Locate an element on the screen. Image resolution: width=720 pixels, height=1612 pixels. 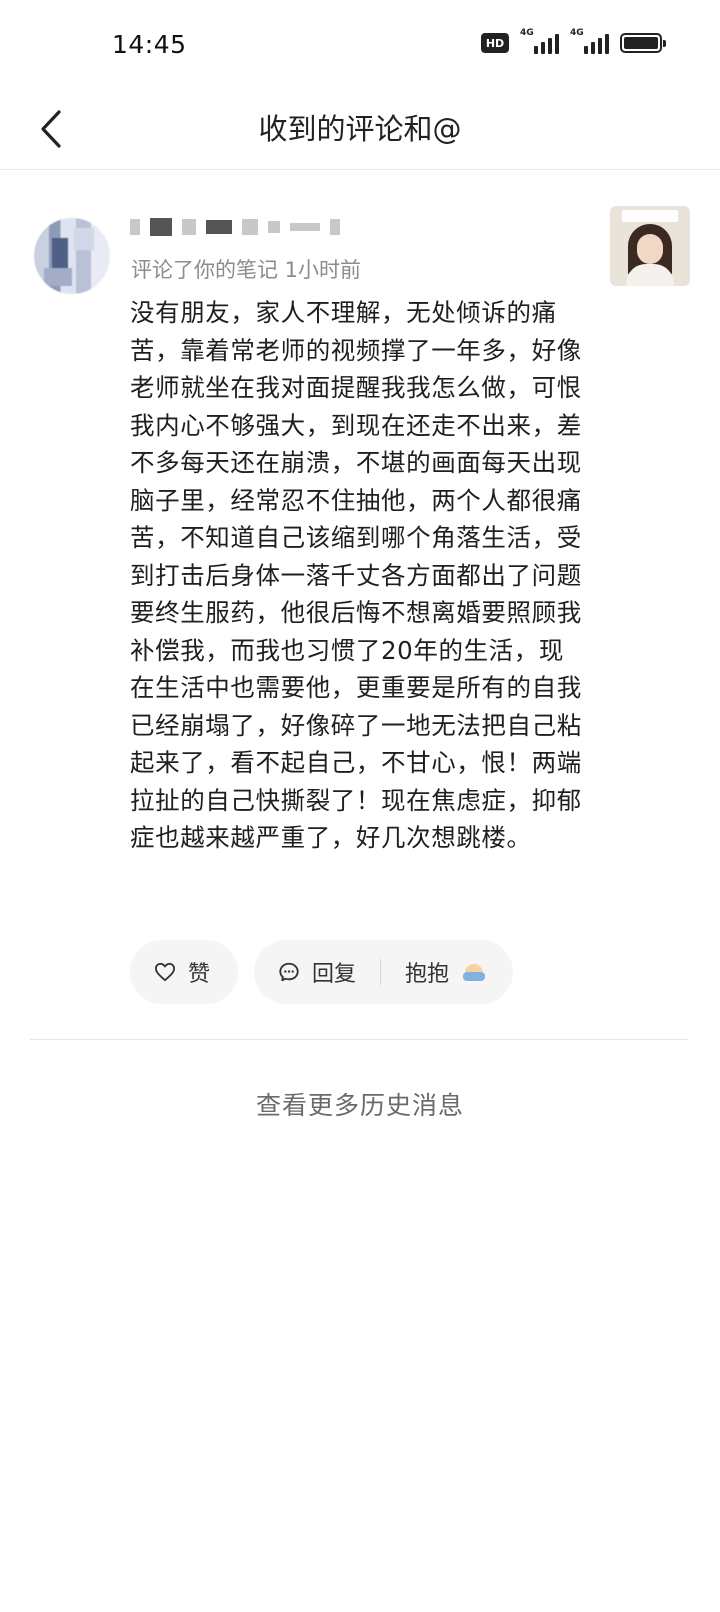
view-more-history-link: 查看更多历史消息 is located at coordinates (360, 1104).